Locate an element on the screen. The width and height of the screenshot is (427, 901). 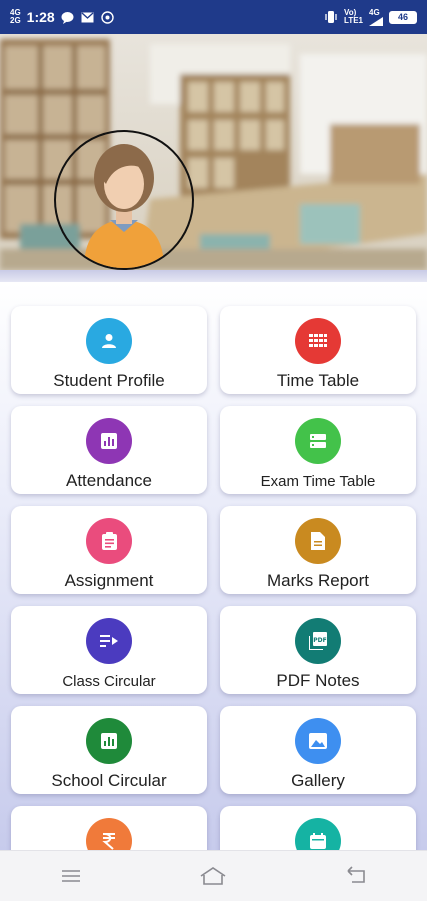
exam-time-table-label: Exam Time Table is located at coordinates (318, 481).